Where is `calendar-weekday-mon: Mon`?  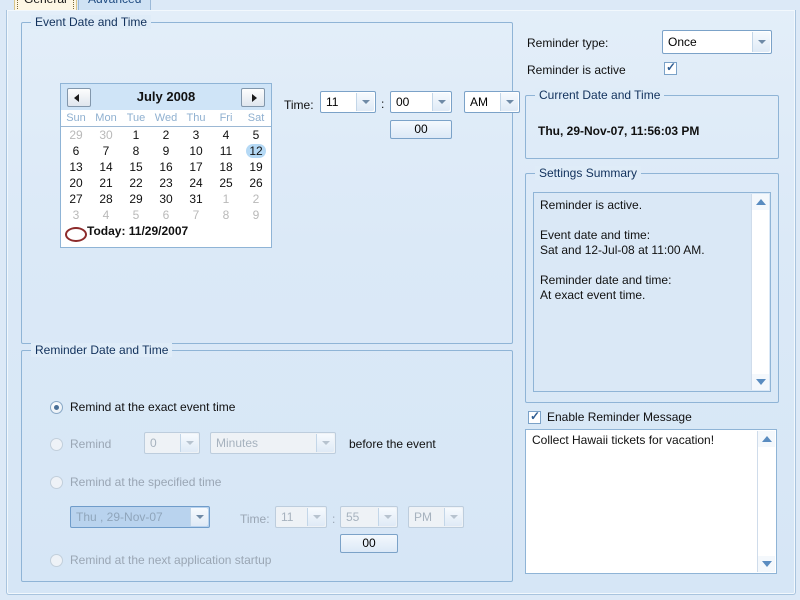 calendar-weekday-mon: Mon is located at coordinates (106, 119).